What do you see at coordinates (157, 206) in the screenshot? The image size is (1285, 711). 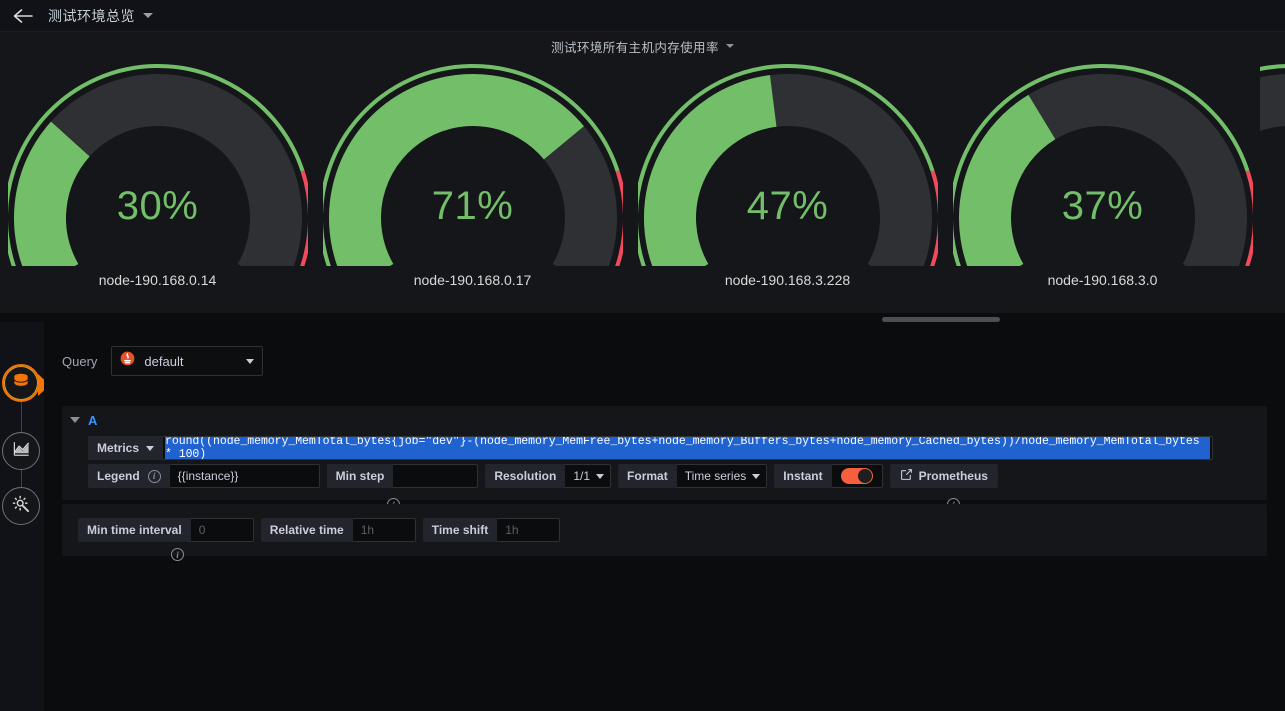 I see `gauge-value-text: 30%` at bounding box center [157, 206].